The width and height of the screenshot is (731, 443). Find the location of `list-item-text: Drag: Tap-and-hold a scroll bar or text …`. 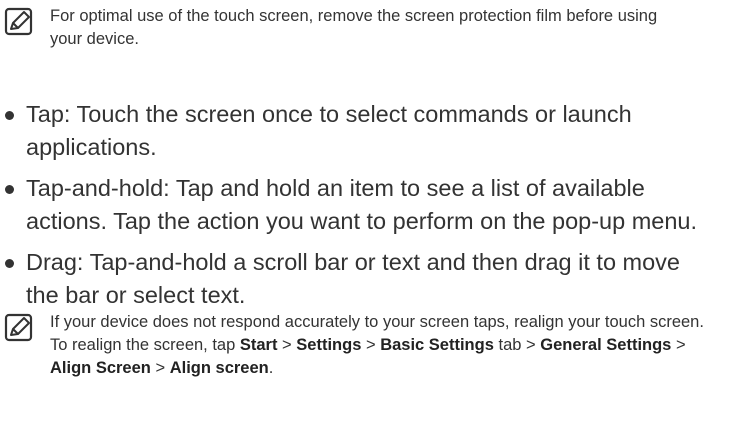

list-item-text: Drag: Tap-and-hold a scroll bar or text … is located at coordinates (353, 278).